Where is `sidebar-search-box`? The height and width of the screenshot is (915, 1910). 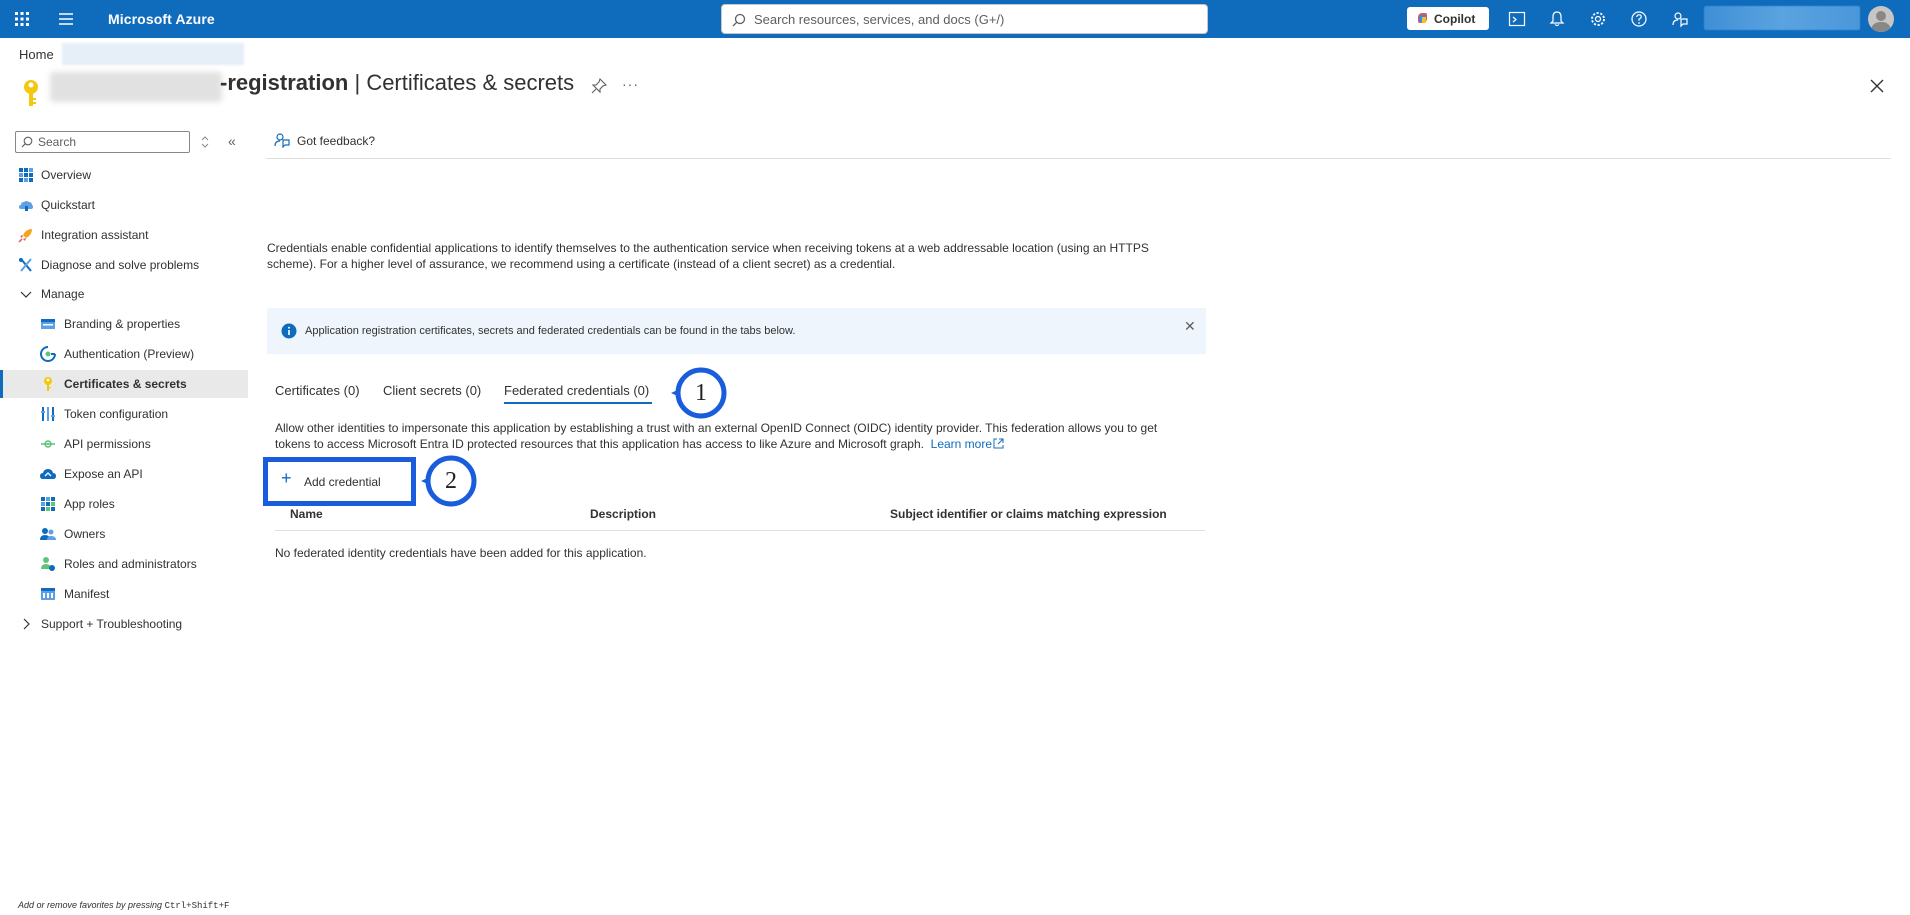
sidebar-search-box is located at coordinates (102, 142).